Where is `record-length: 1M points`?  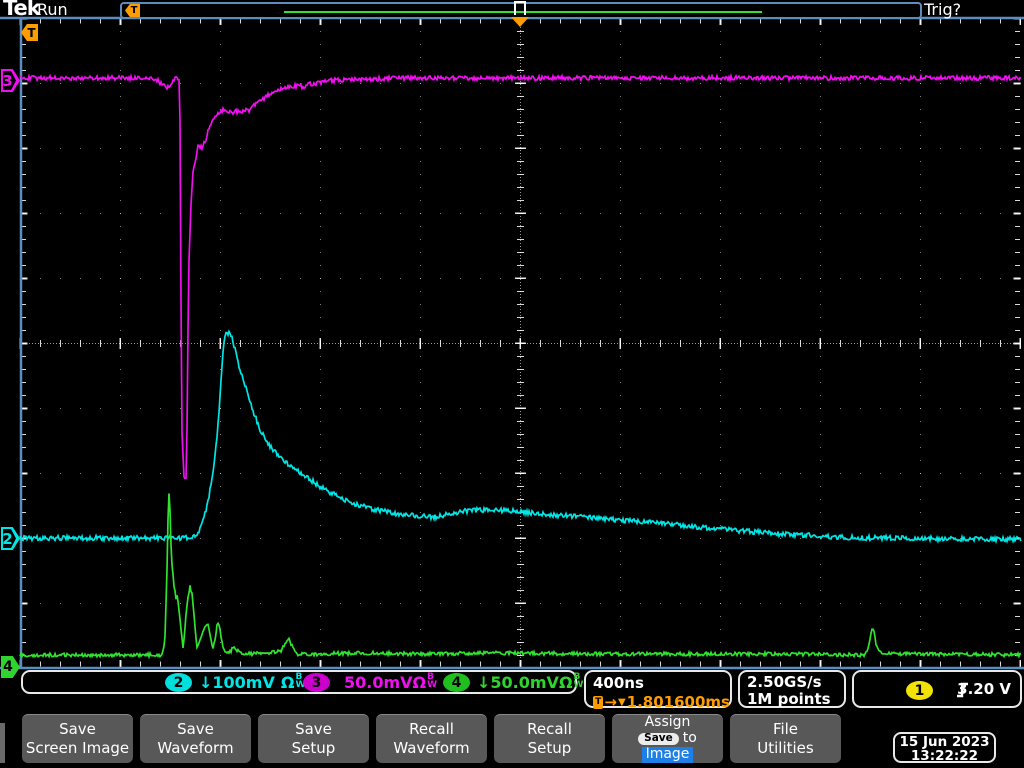 record-length: 1M points is located at coordinates (789, 699).